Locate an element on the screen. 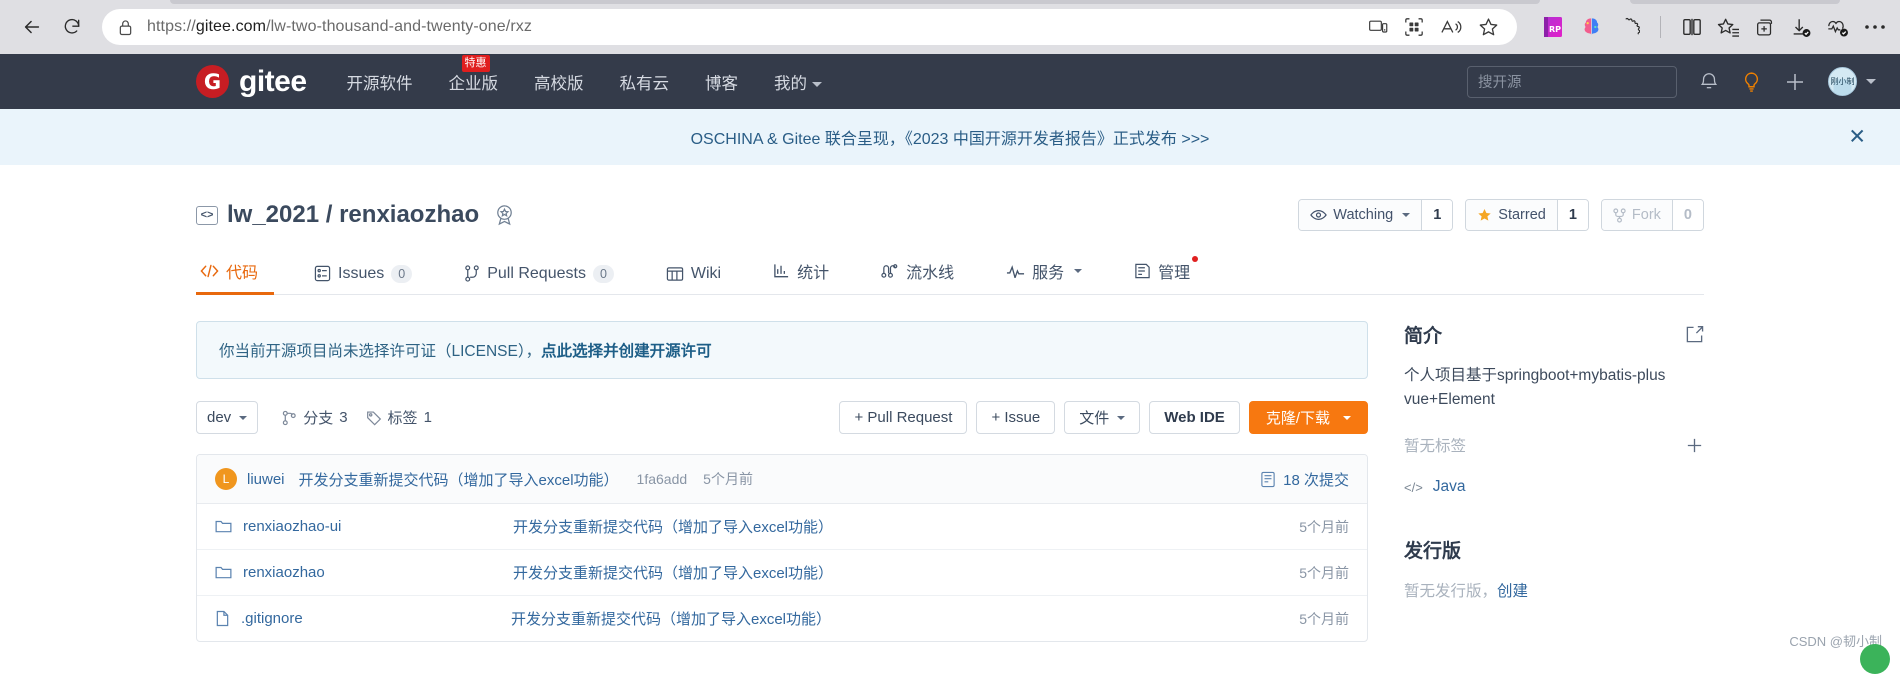 This screenshot has width=1900, height=676. tab-pull-requests: Pull Requests 0 is located at coordinates (539, 274).